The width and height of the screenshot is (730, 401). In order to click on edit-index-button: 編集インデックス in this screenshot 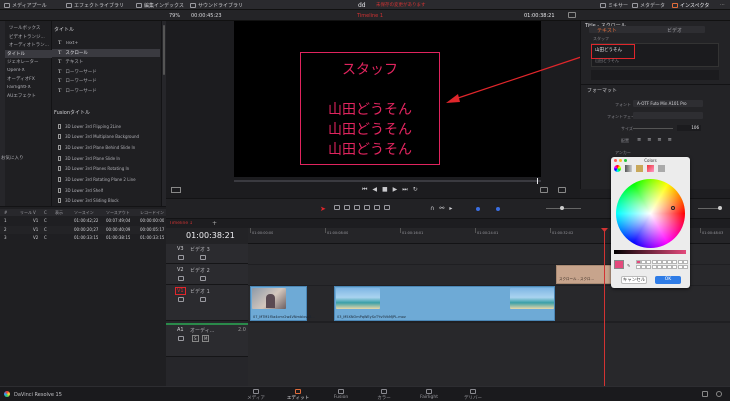, I will do `click(160, 5)`.